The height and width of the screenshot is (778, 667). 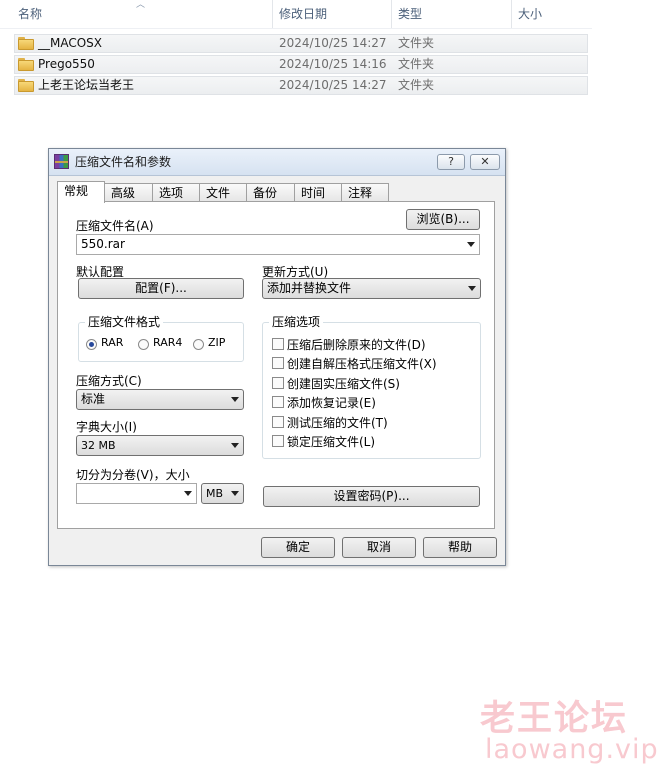 What do you see at coordinates (81, 192) in the screenshot?
I see `tab-general: 常规` at bounding box center [81, 192].